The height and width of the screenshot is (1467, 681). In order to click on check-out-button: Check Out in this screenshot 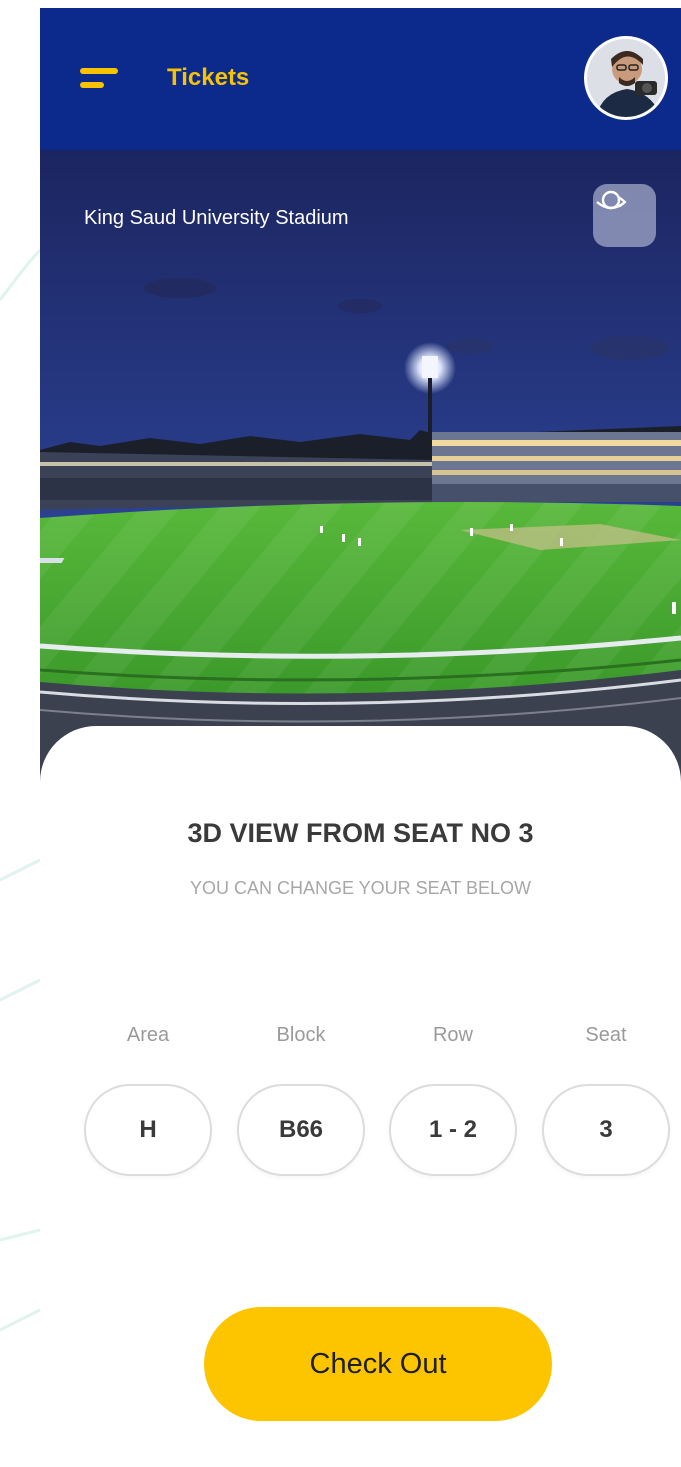, I will do `click(378, 1364)`.